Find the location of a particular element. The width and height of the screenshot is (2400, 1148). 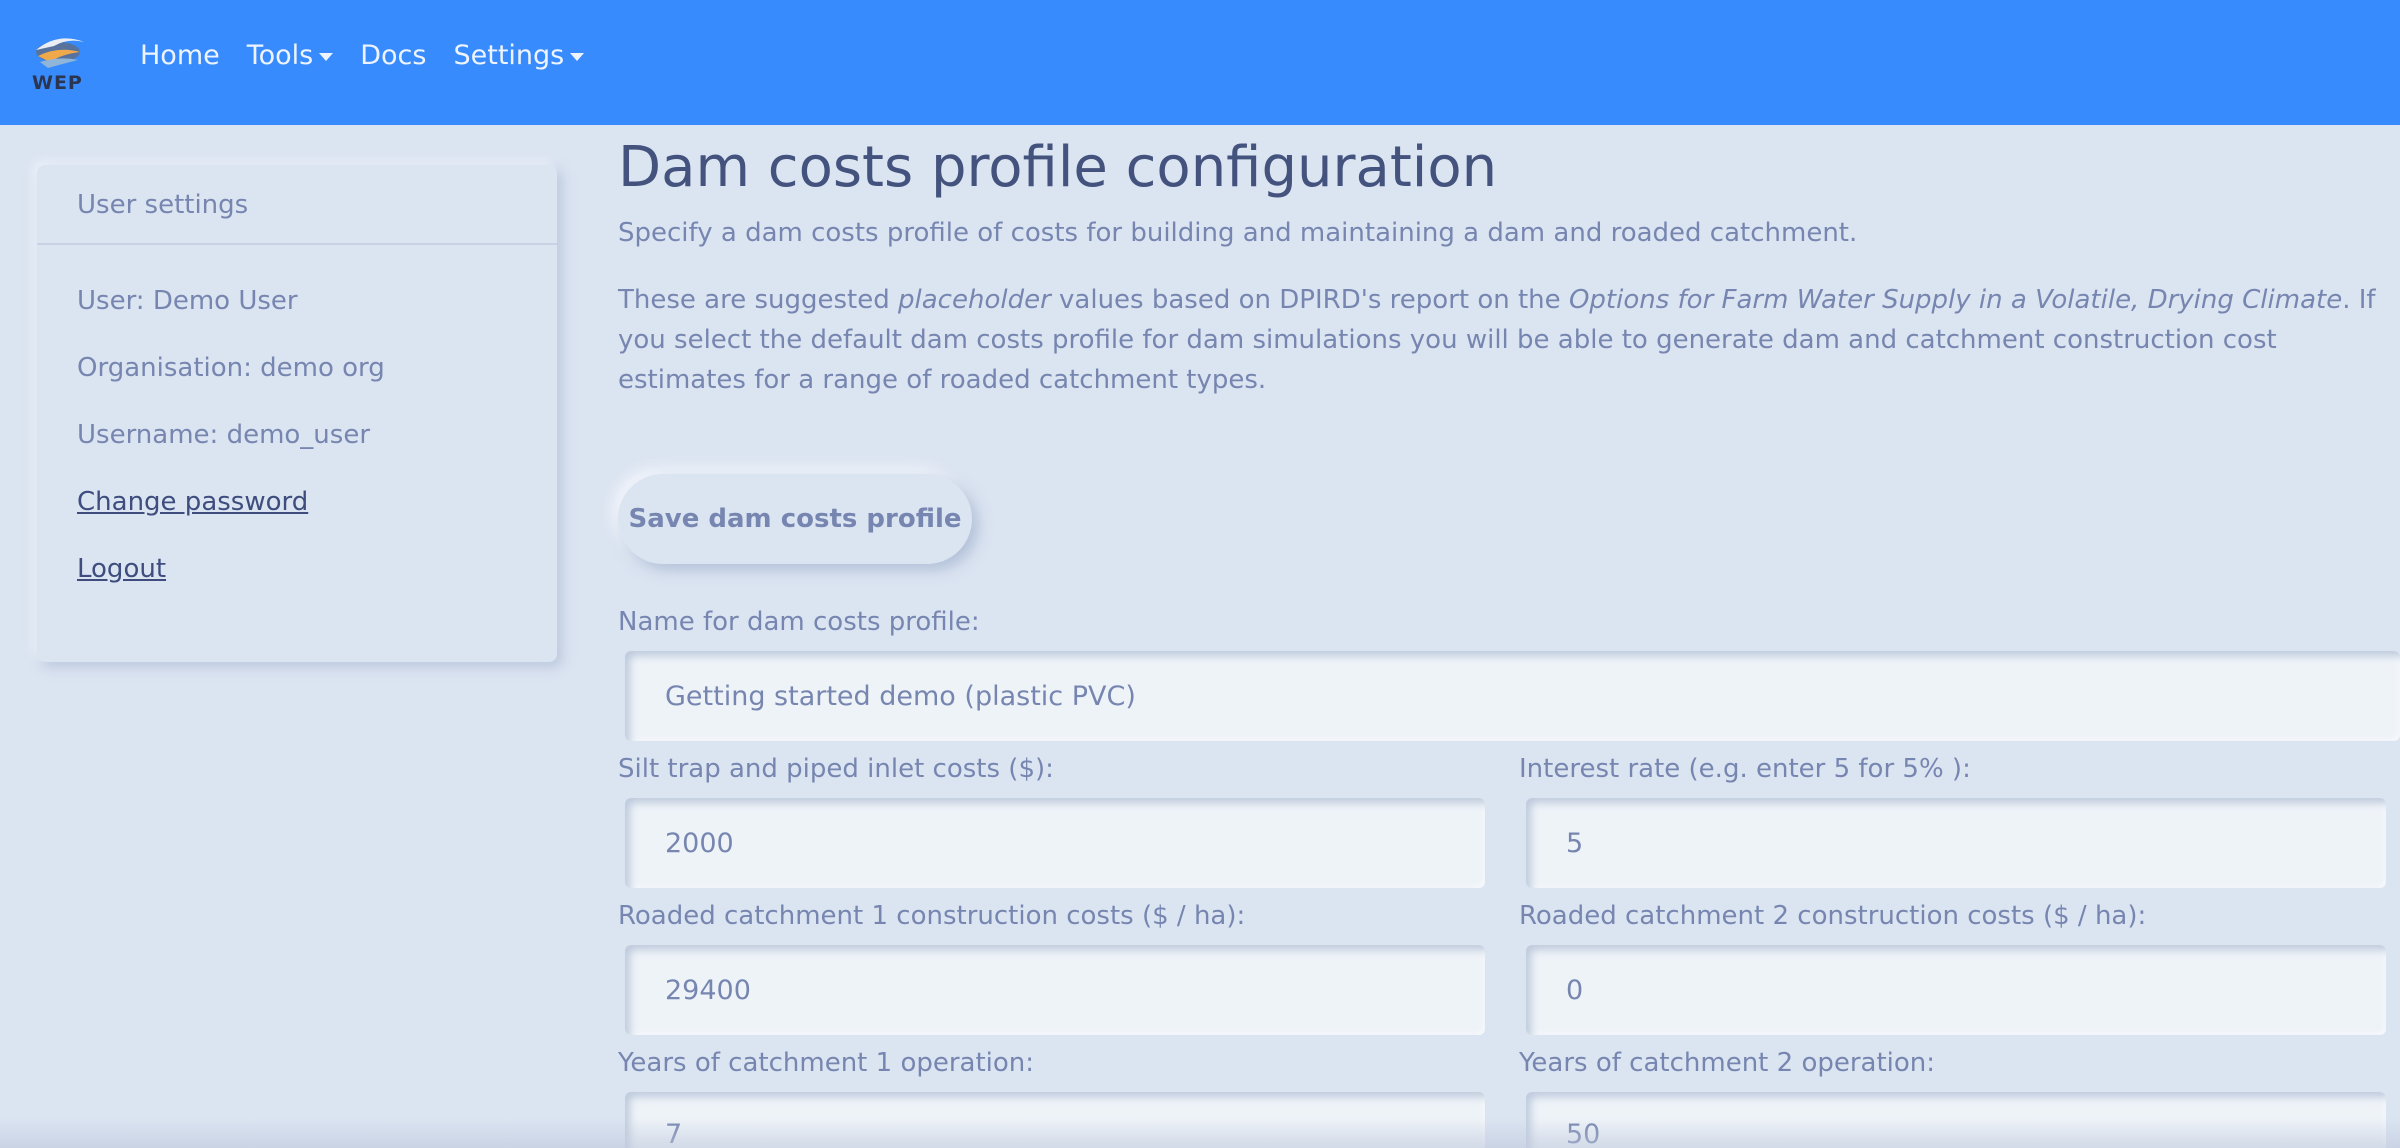

card-header: User settings is located at coordinates (297, 205).